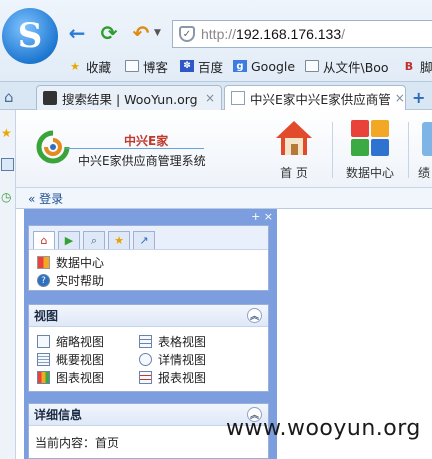 The image size is (432, 459). Describe the element at coordinates (70, 262) in the screenshot. I see `quick-data-center: 数据中心` at that location.